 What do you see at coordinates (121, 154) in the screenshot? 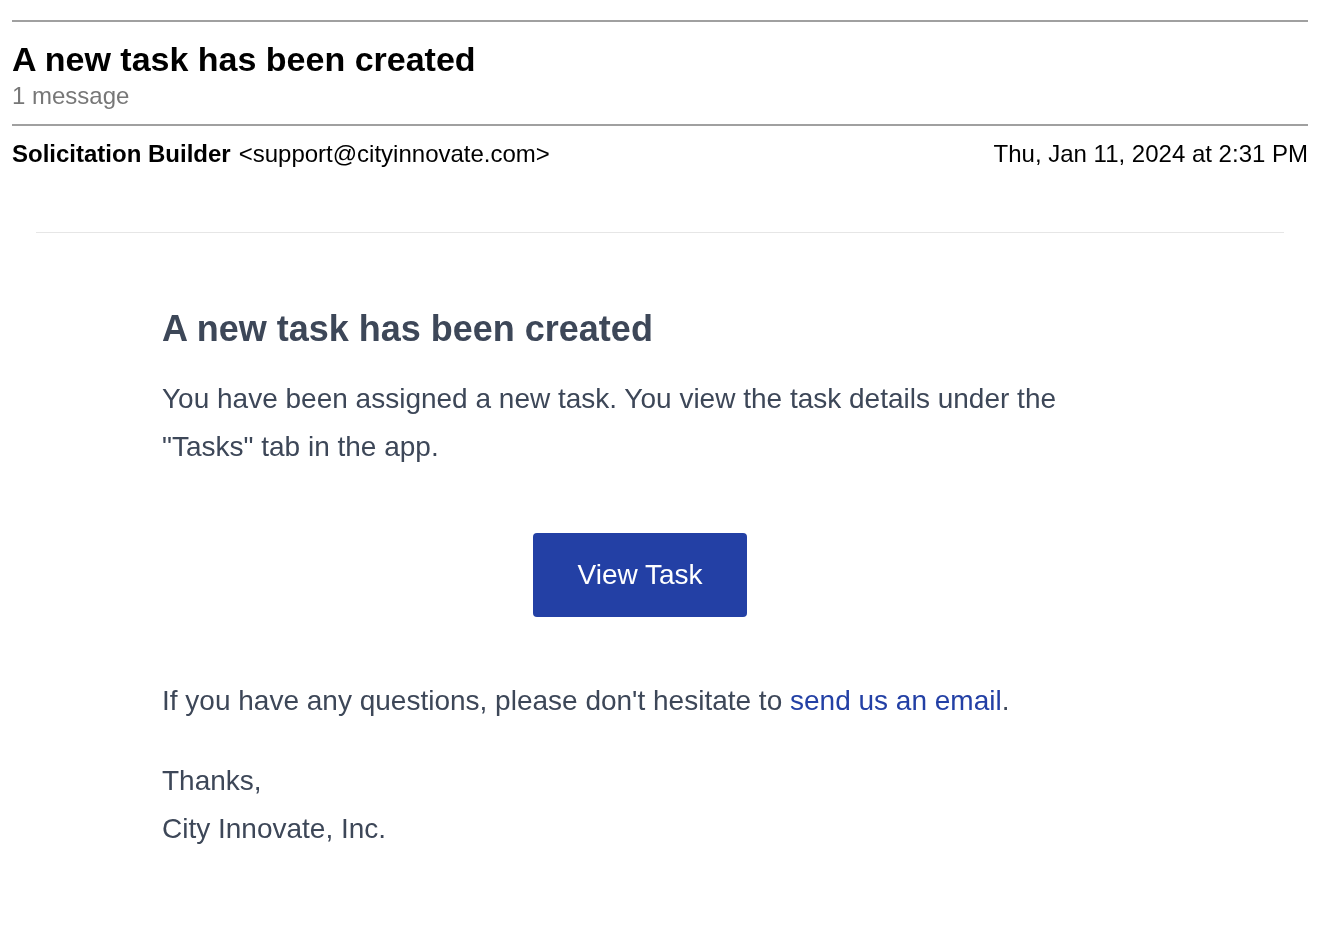
I see `sender-name: Solicitation Builder` at bounding box center [121, 154].